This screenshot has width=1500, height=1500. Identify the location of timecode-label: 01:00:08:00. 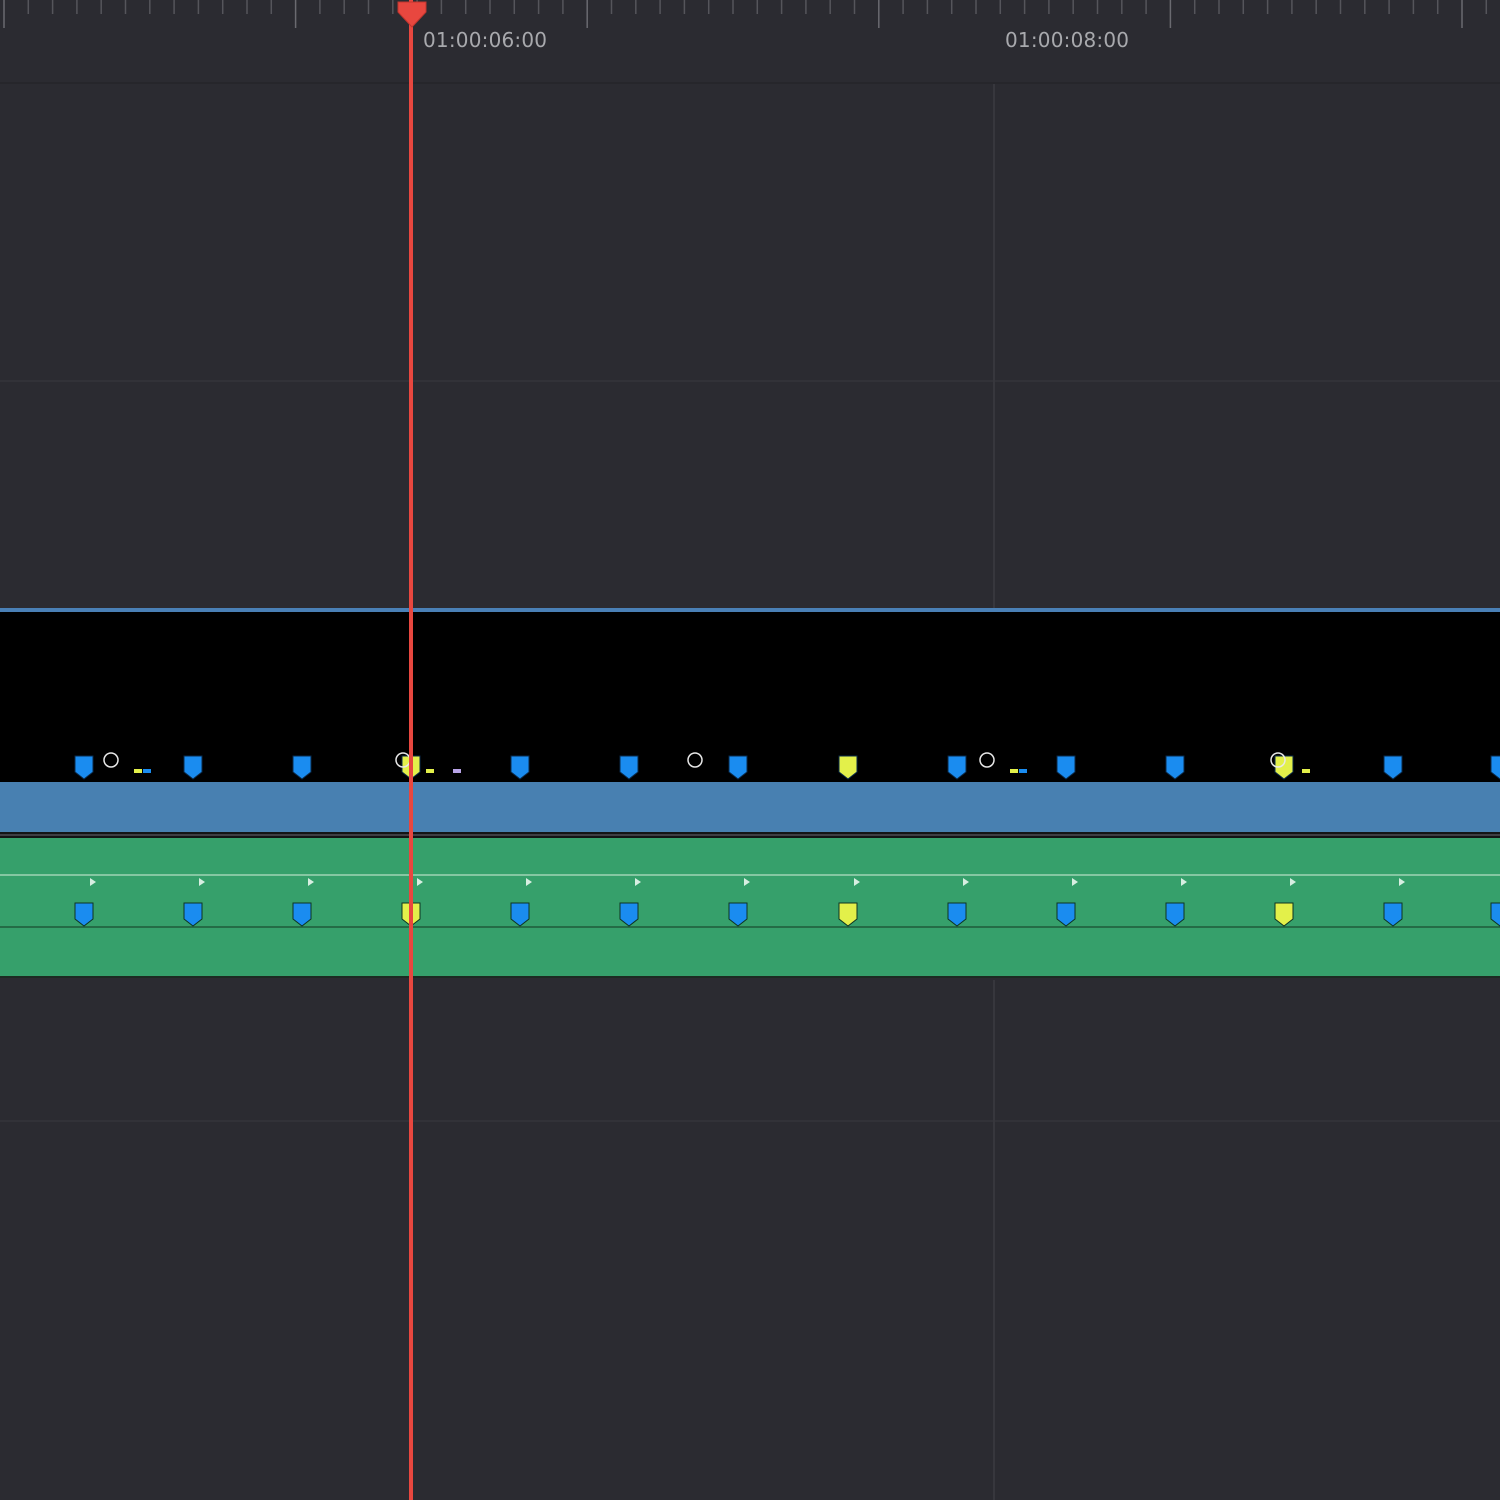
(1067, 40).